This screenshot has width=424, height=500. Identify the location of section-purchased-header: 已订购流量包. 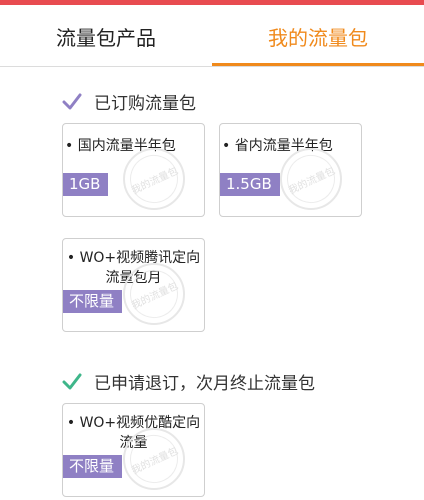
(129, 101).